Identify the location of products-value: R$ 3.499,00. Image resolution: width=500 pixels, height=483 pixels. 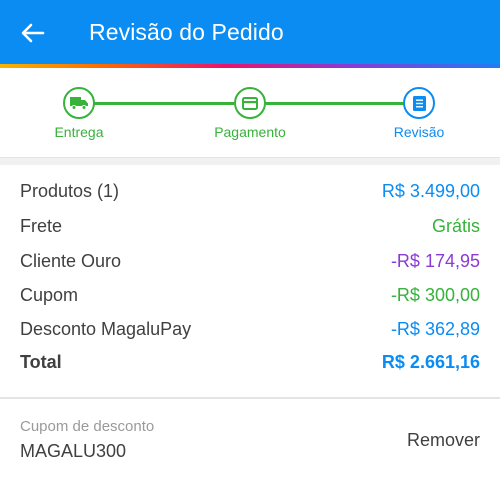
(430, 191).